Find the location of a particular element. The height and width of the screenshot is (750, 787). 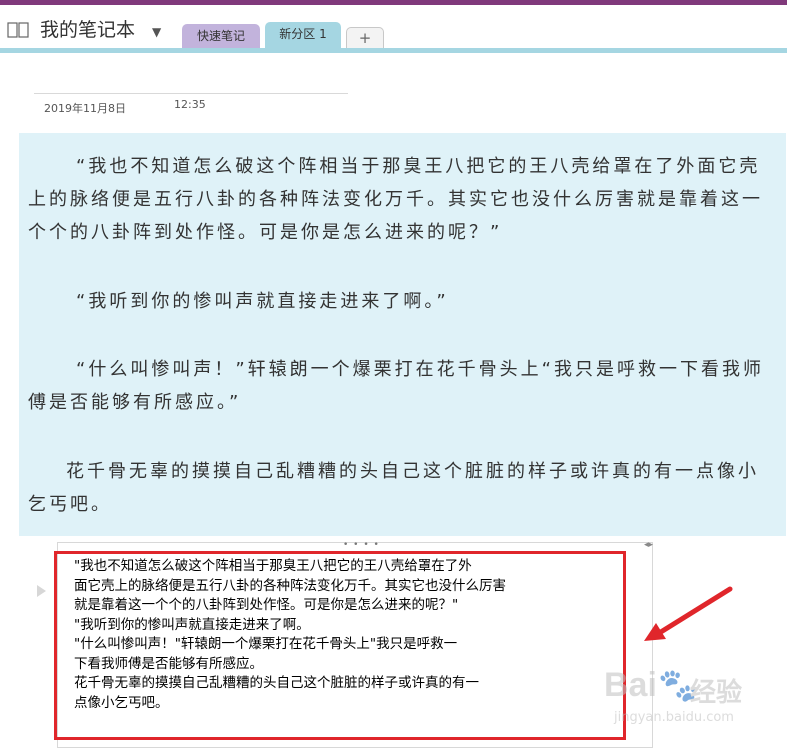

section-color-bar is located at coordinates (393, 50).